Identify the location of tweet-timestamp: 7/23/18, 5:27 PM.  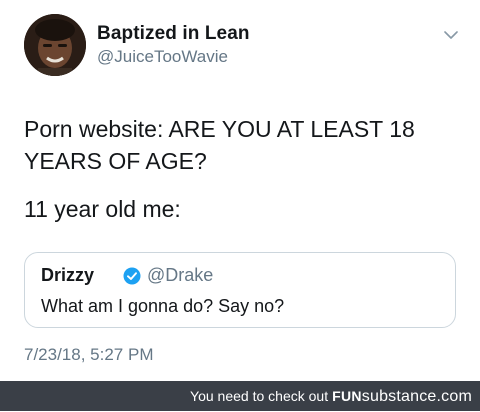
(88, 355).